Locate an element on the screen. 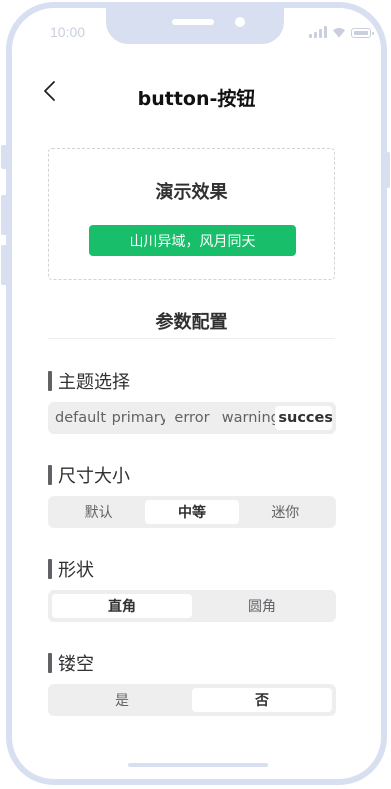 The height and width of the screenshot is (789, 391). plain-segmented-control: 是 否 is located at coordinates (192, 700).